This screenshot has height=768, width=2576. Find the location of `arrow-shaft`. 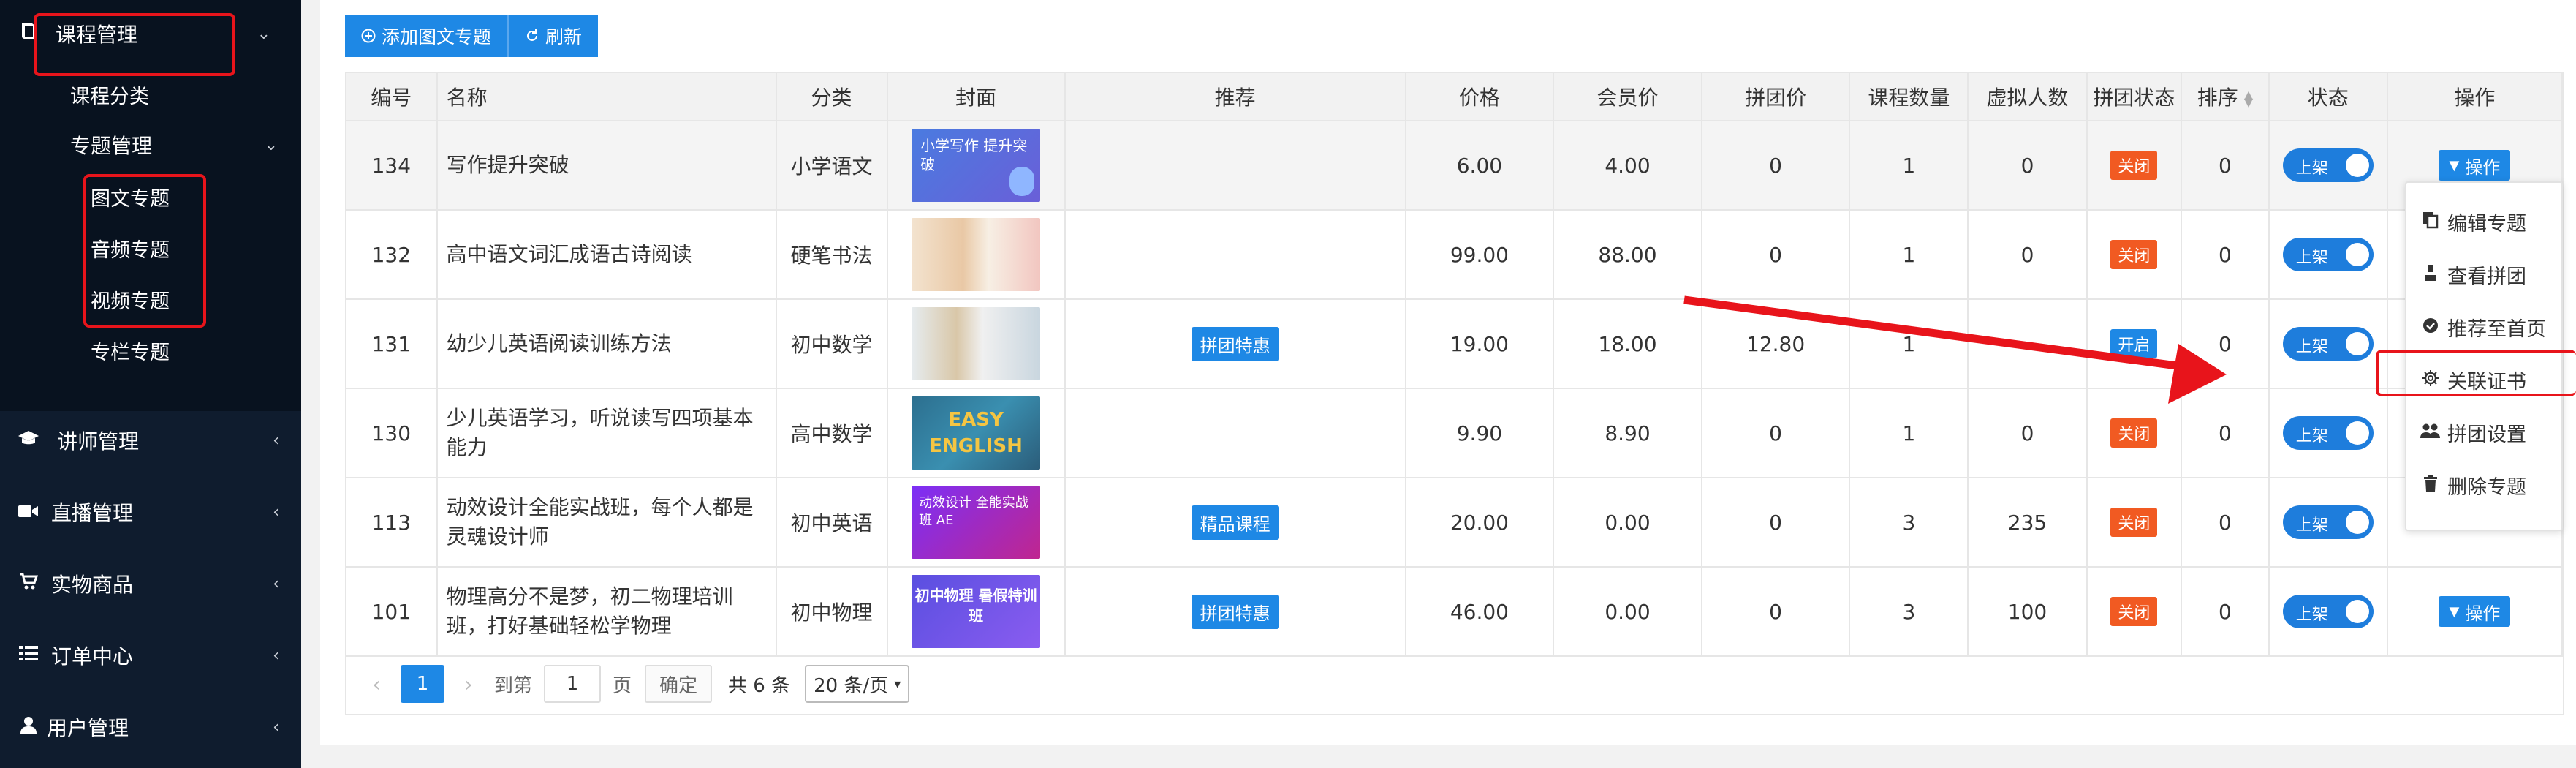

arrow-shaft is located at coordinates (1941, 334).